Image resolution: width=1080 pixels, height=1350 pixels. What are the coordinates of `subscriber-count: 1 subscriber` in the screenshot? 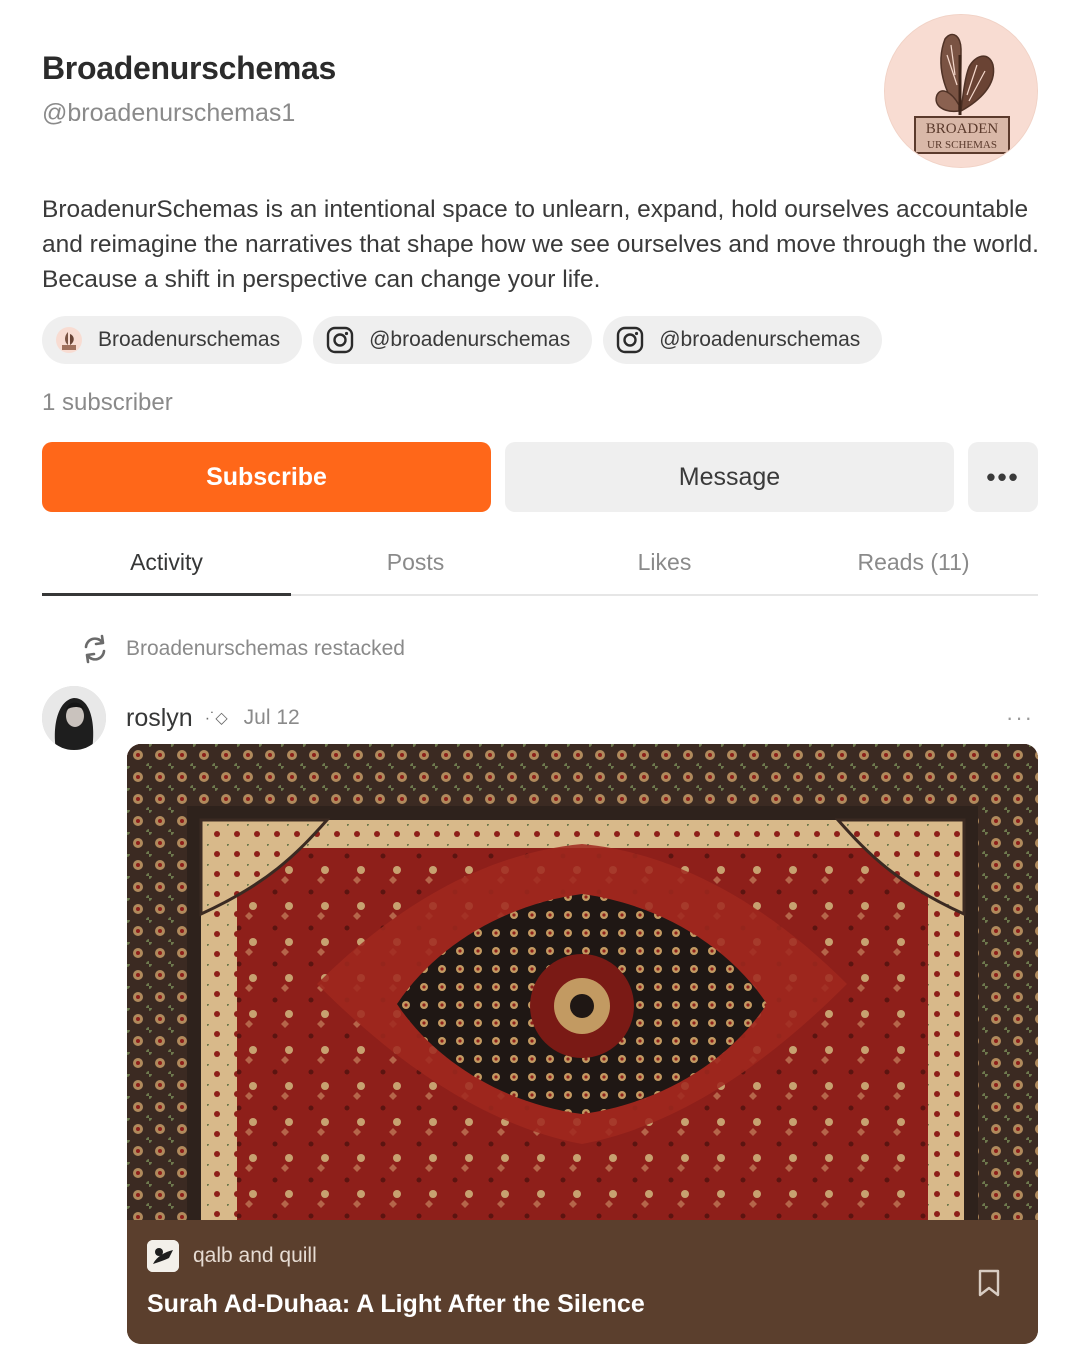 It's located at (107, 403).